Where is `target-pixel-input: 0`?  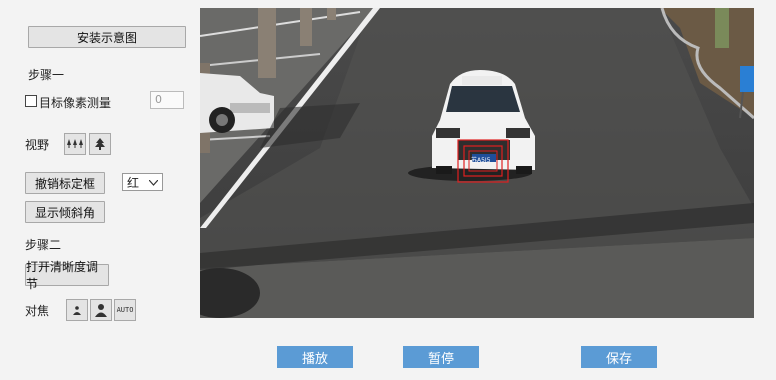
target-pixel-input: 0 is located at coordinates (167, 100).